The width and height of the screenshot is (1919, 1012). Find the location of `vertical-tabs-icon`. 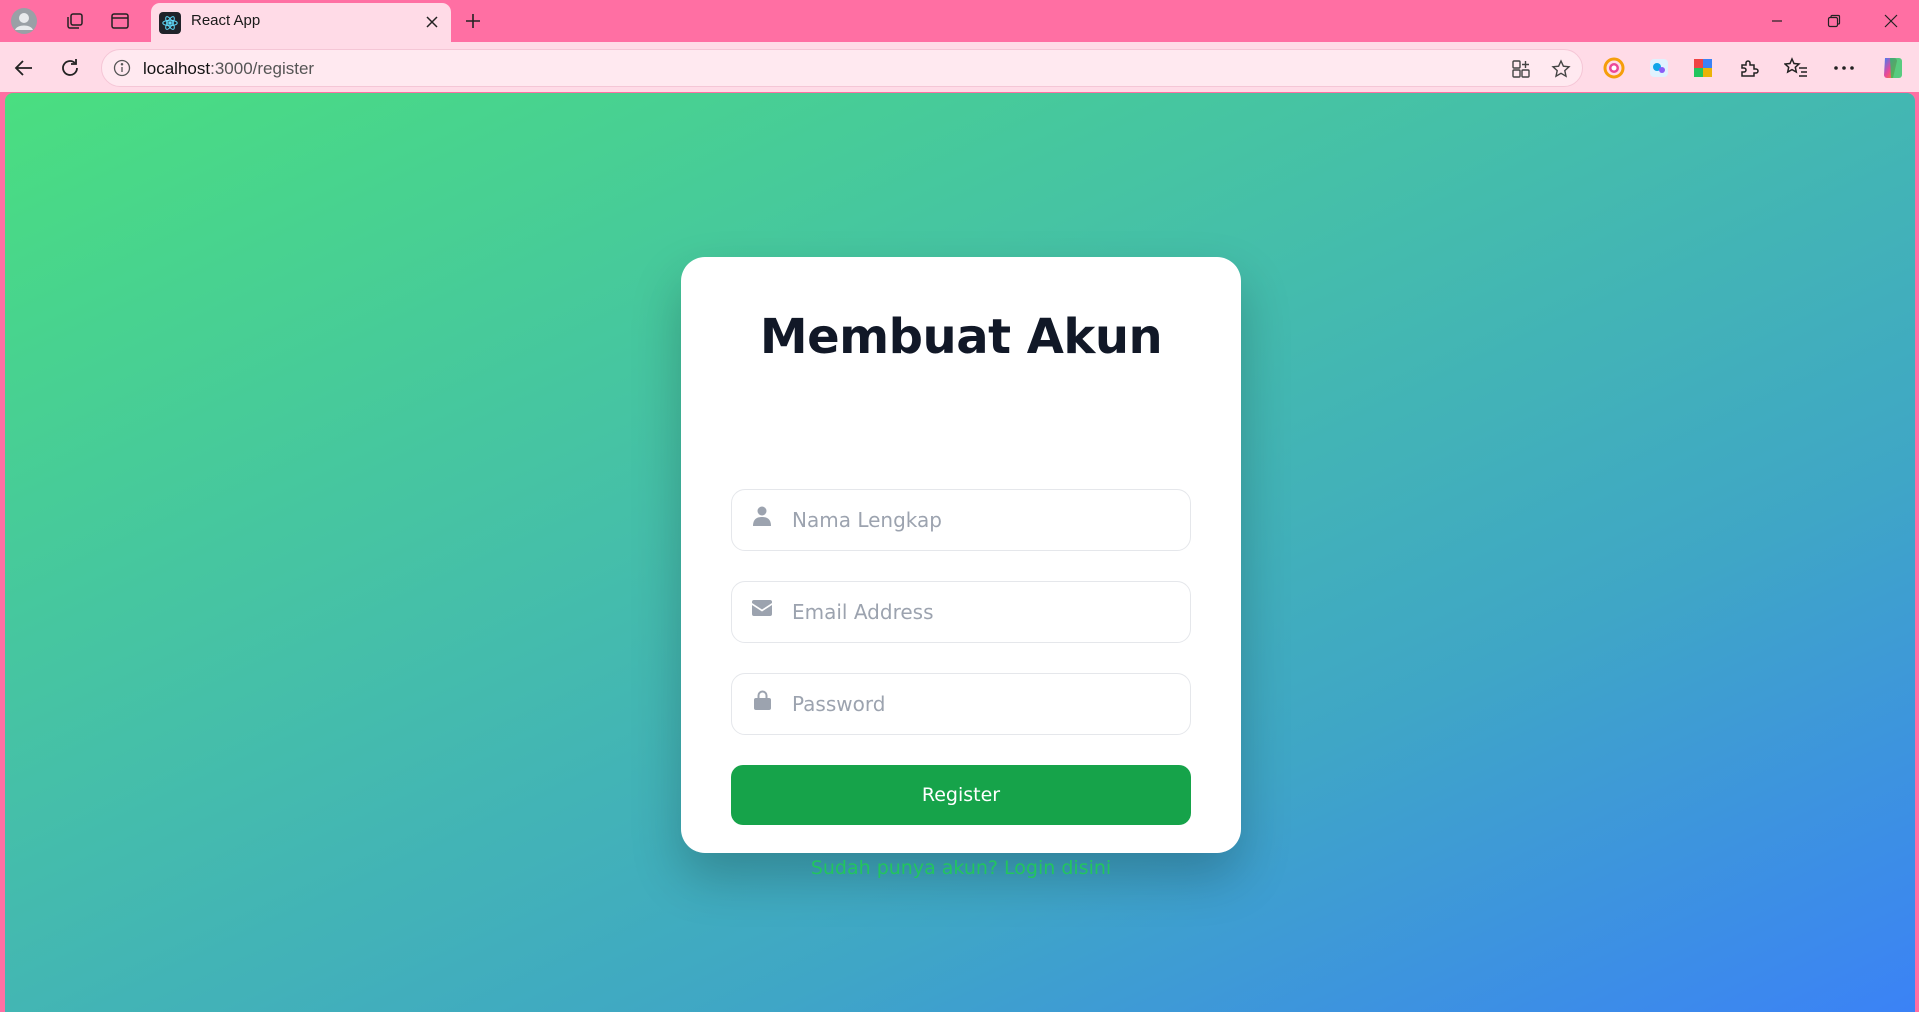

vertical-tabs-icon is located at coordinates (120, 21).